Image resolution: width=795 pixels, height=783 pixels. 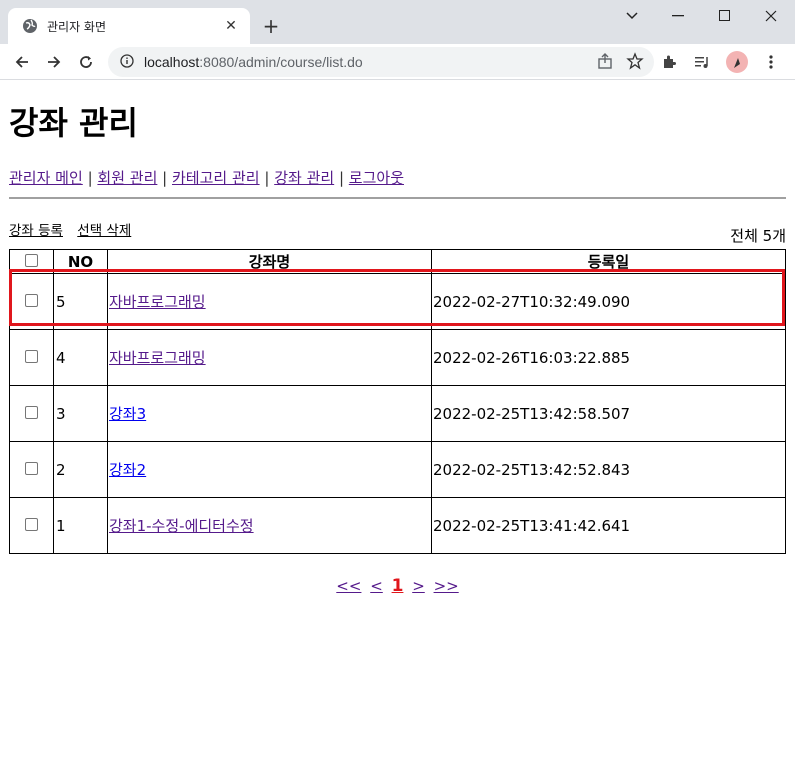 I want to click on page-first-link: <<, so click(x=348, y=586).